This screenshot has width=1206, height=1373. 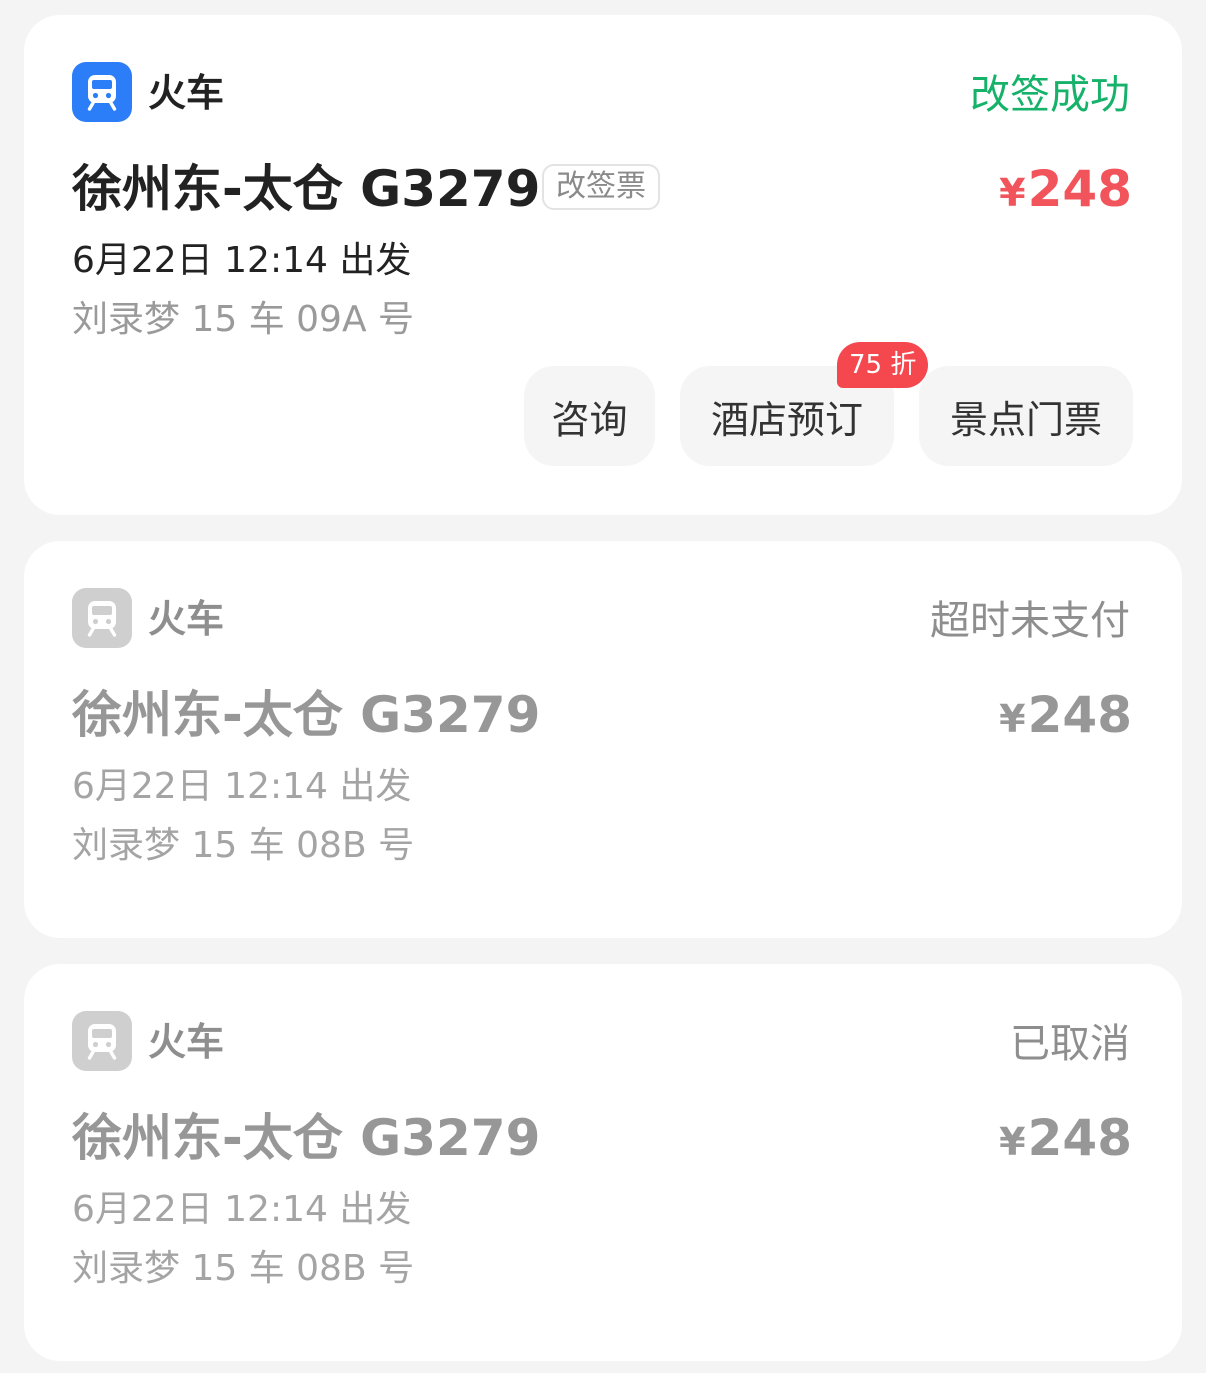 What do you see at coordinates (589, 416) in the screenshot?
I see `consult-button: 咨询` at bounding box center [589, 416].